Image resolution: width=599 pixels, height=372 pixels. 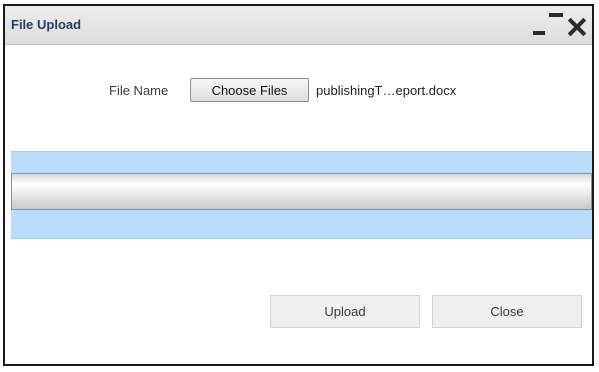 What do you see at coordinates (556, 15) in the screenshot?
I see `restore-icon` at bounding box center [556, 15].